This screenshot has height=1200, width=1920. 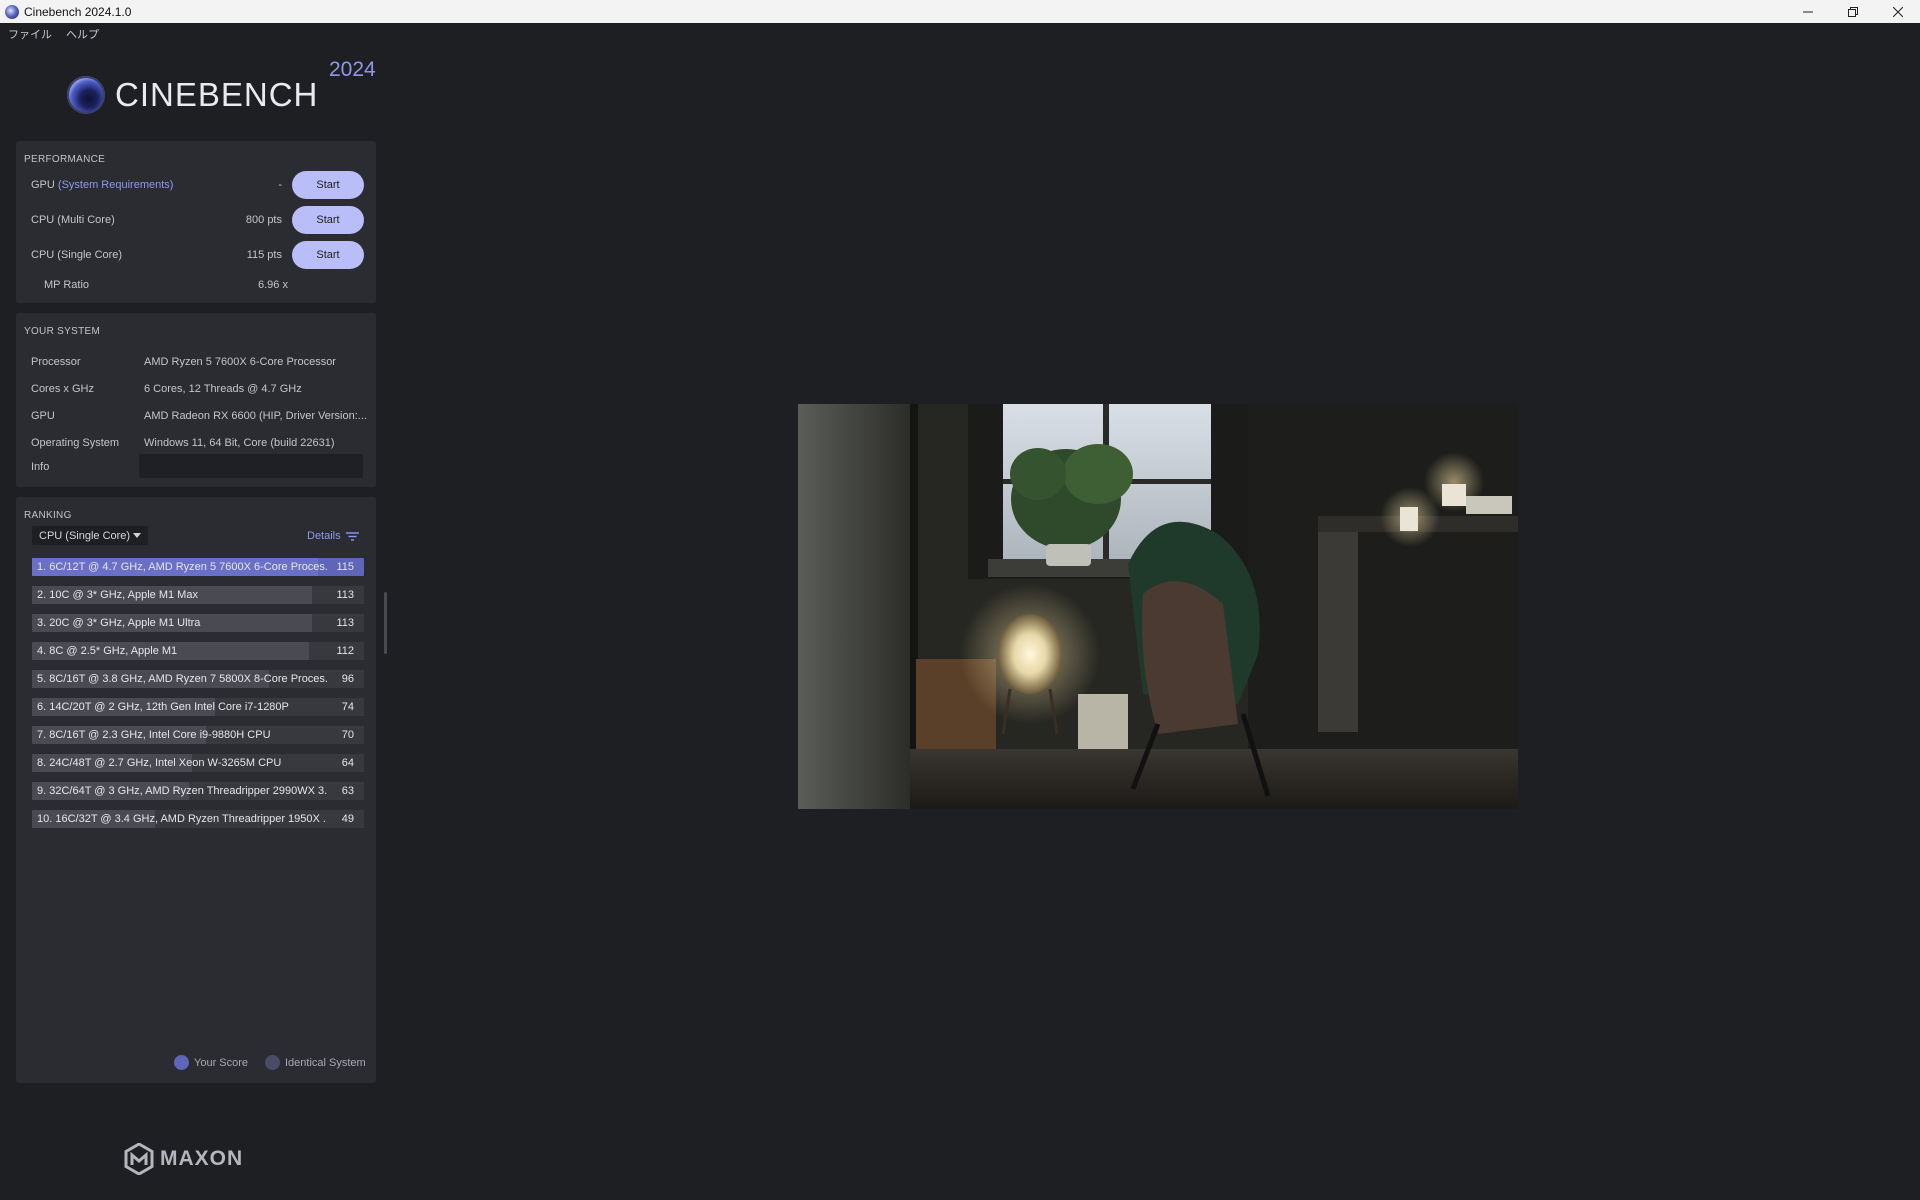 What do you see at coordinates (48, 515) in the screenshot?
I see `ranking-header: RANKING` at bounding box center [48, 515].